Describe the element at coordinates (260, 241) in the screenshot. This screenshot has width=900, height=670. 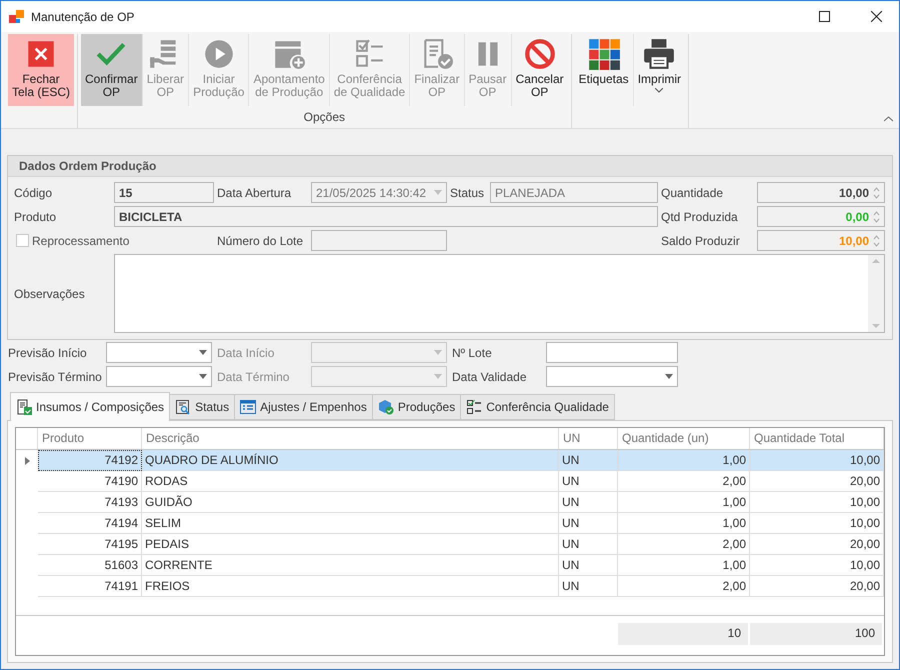
I see `field-label: Número do Lote` at that location.